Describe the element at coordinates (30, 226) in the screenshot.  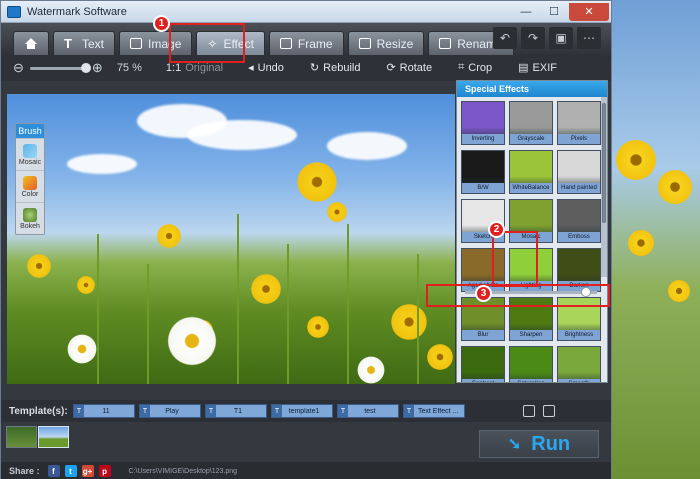
I see `brush-bokeh-label: Bokeh` at that location.